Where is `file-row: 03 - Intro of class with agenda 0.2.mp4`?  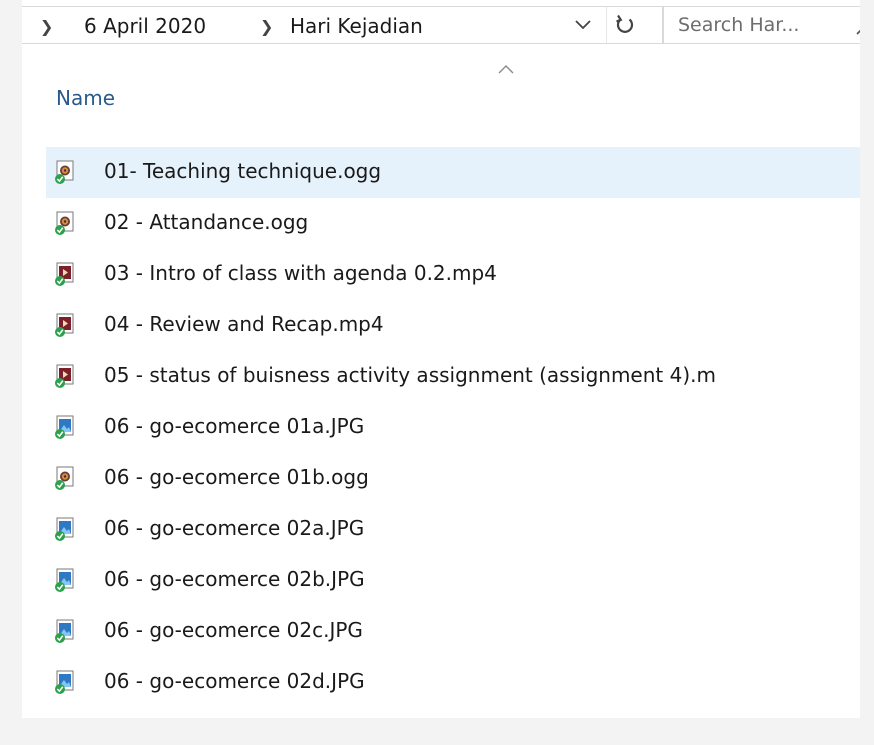
file-row: 03 - Intro of class with agenda 0.2.mp4 is located at coordinates (453, 274).